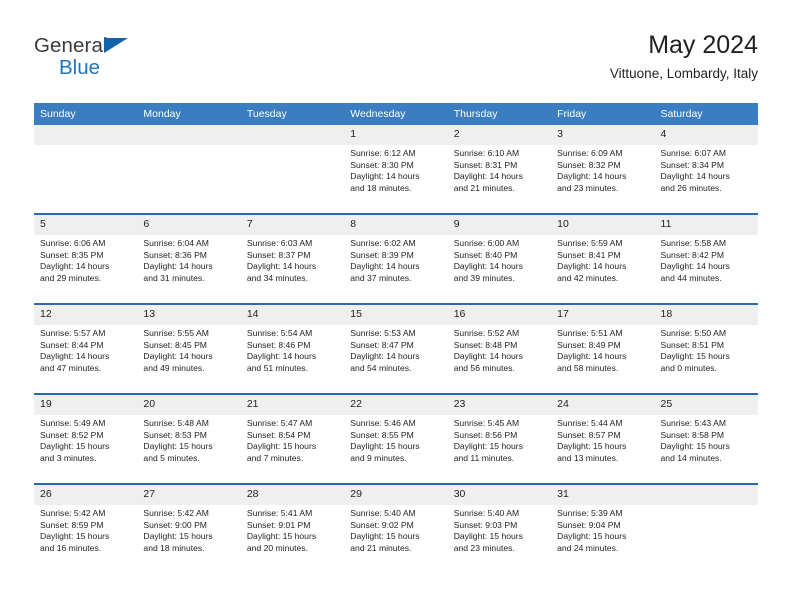  Describe the element at coordinates (72, 524) in the screenshot. I see `sunset-text: Sunset: 8:59 PM` at that location.